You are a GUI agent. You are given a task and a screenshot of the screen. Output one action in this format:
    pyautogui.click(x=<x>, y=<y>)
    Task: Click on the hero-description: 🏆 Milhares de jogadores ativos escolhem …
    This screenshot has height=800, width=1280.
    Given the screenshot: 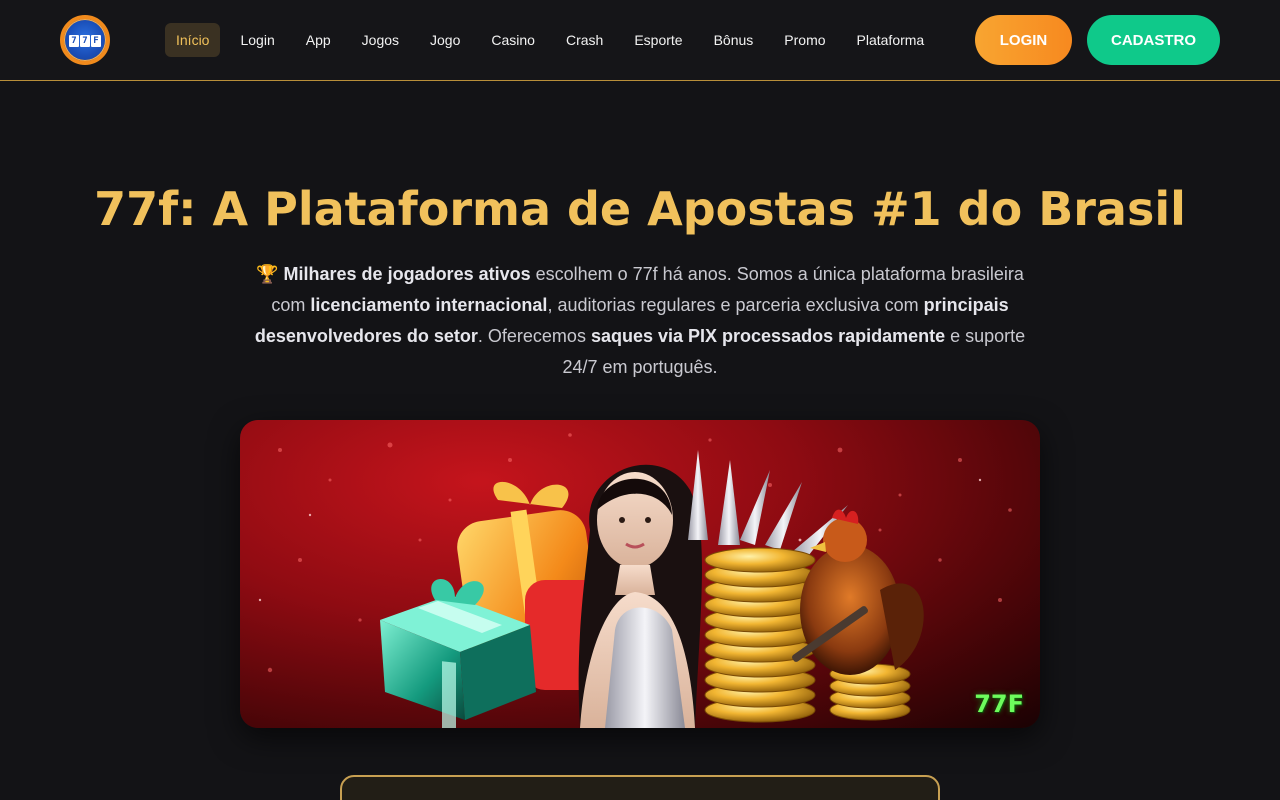 What is the action you would take?
    pyautogui.click(x=640, y=321)
    